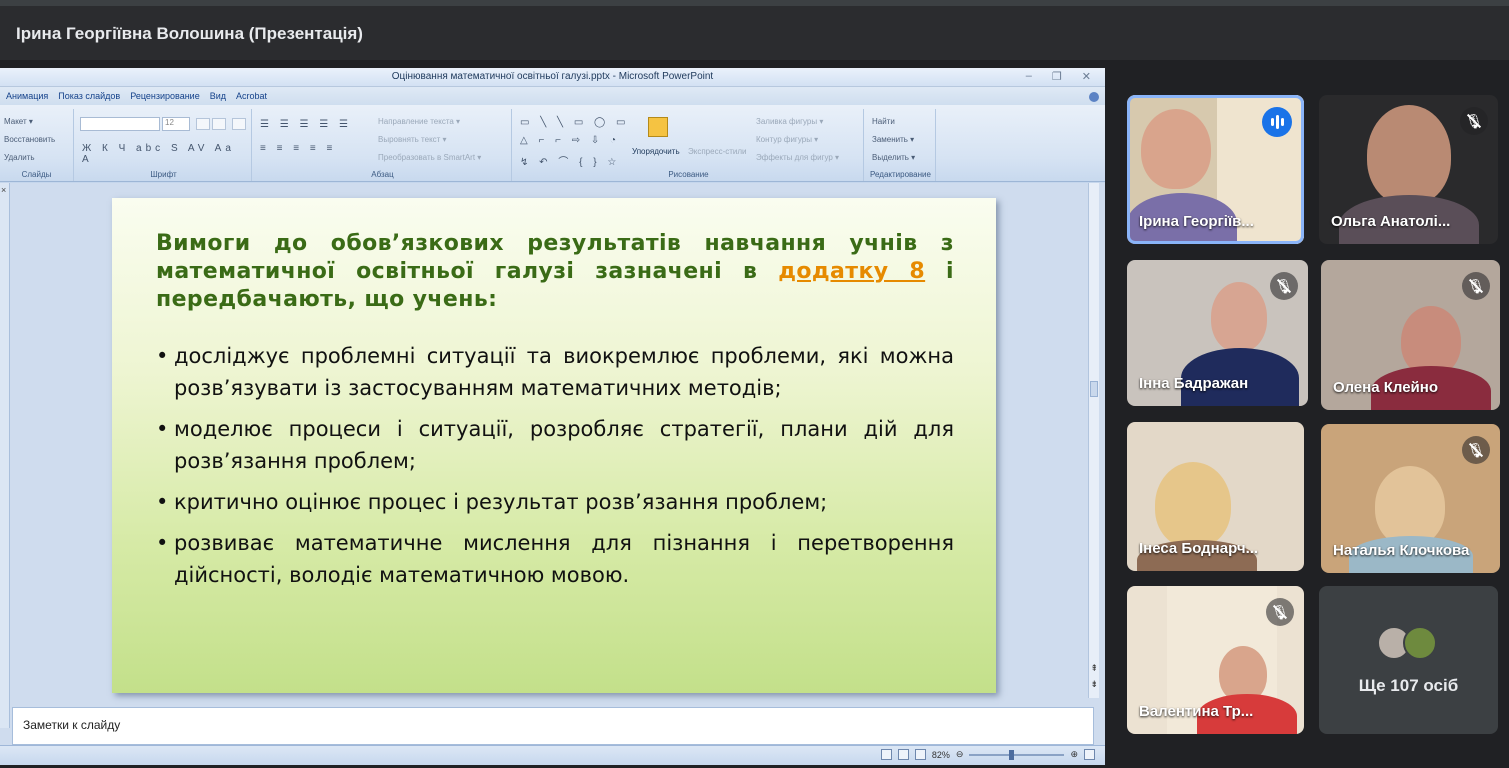 The width and height of the screenshot is (1509, 768). Describe the element at coordinates (29, 139) in the screenshot. I see `reset-button: Восстановить` at that location.